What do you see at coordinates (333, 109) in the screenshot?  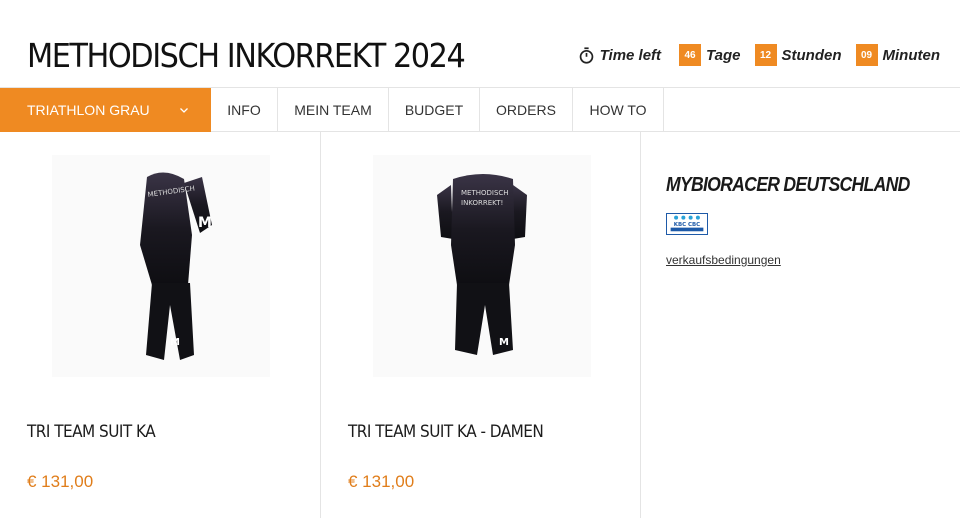 I see `nav-item-mein-team: MEIN TEAM` at bounding box center [333, 109].